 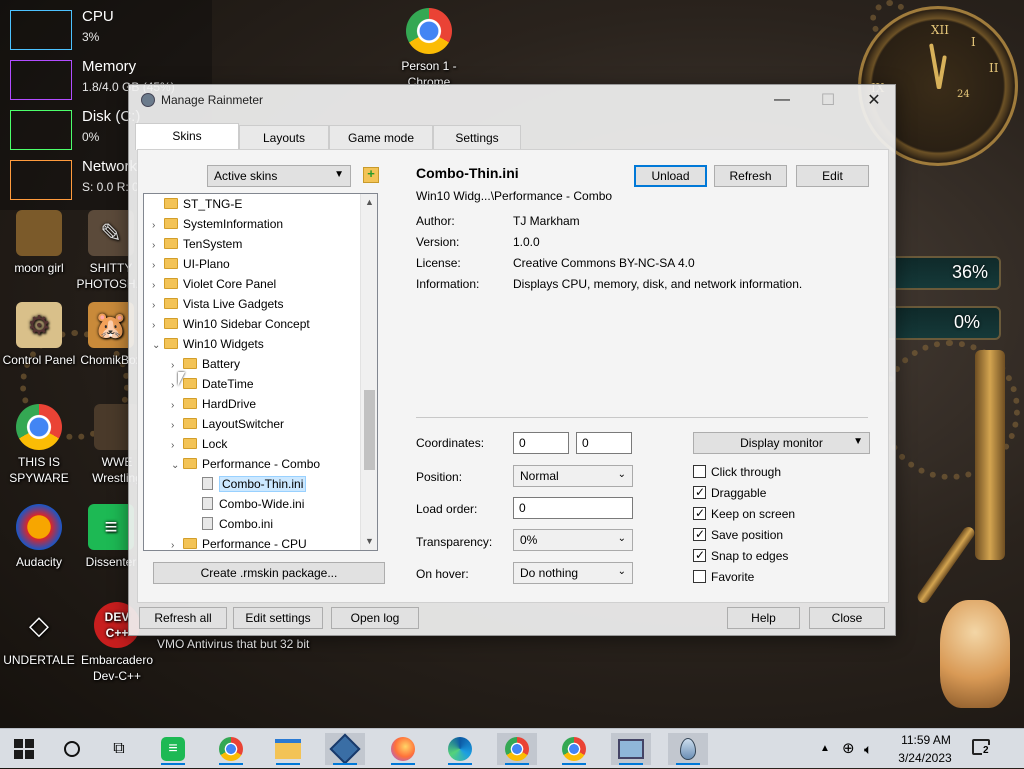 I want to click on taskbar-virtualbox, so click(x=345, y=749).